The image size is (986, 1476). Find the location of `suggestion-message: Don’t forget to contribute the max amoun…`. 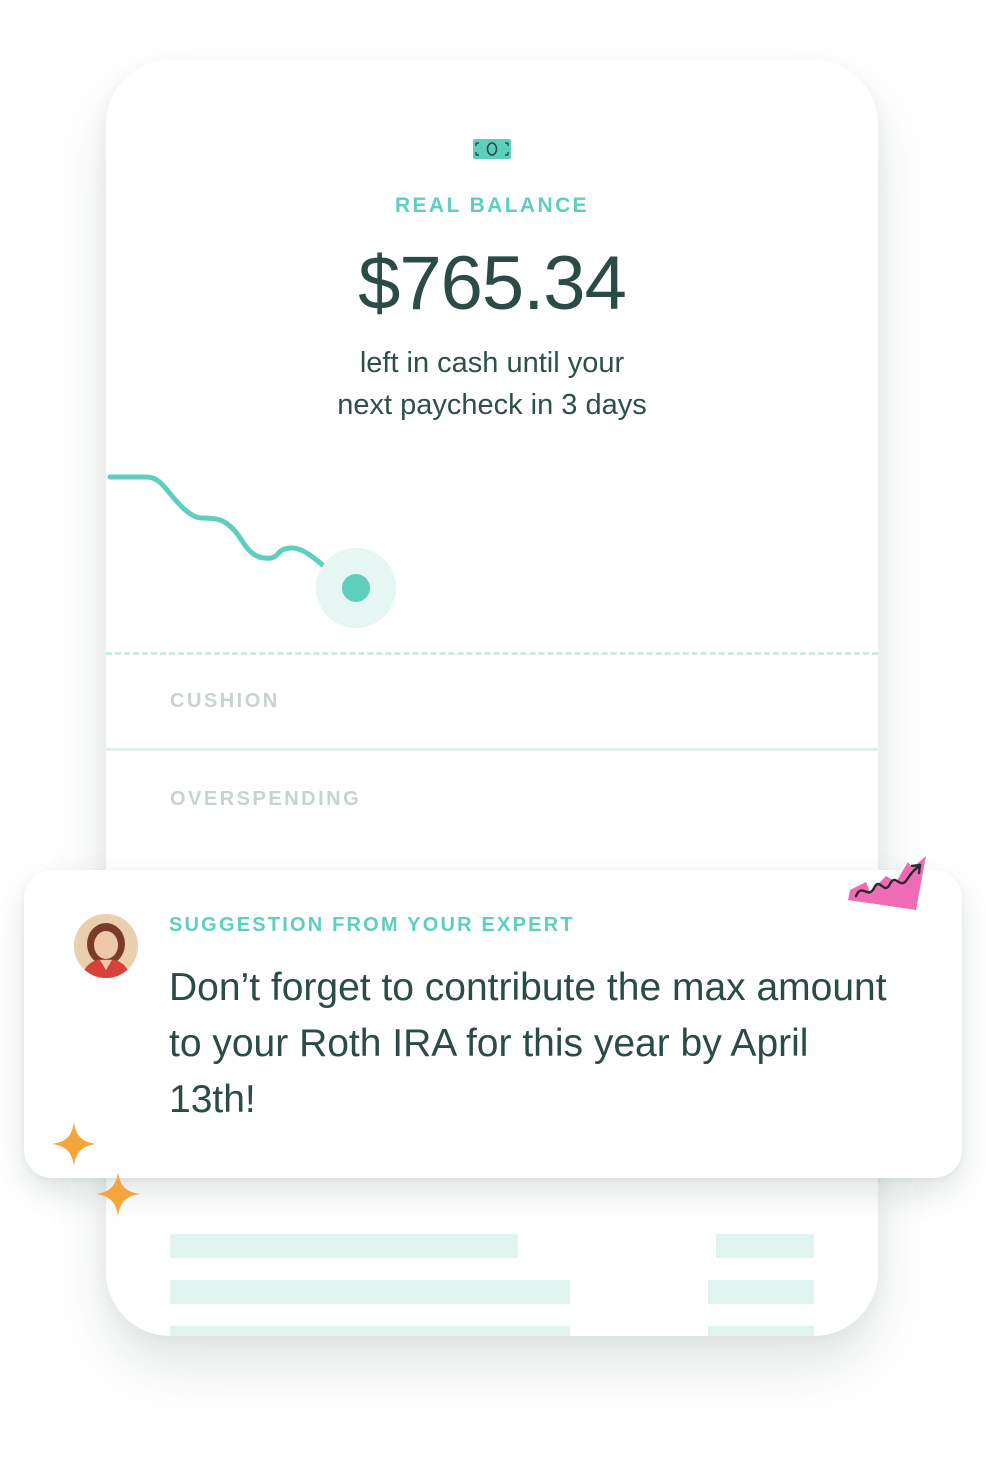

suggestion-message: Don’t forget to contribute the max amoun… is located at coordinates (528, 1043).